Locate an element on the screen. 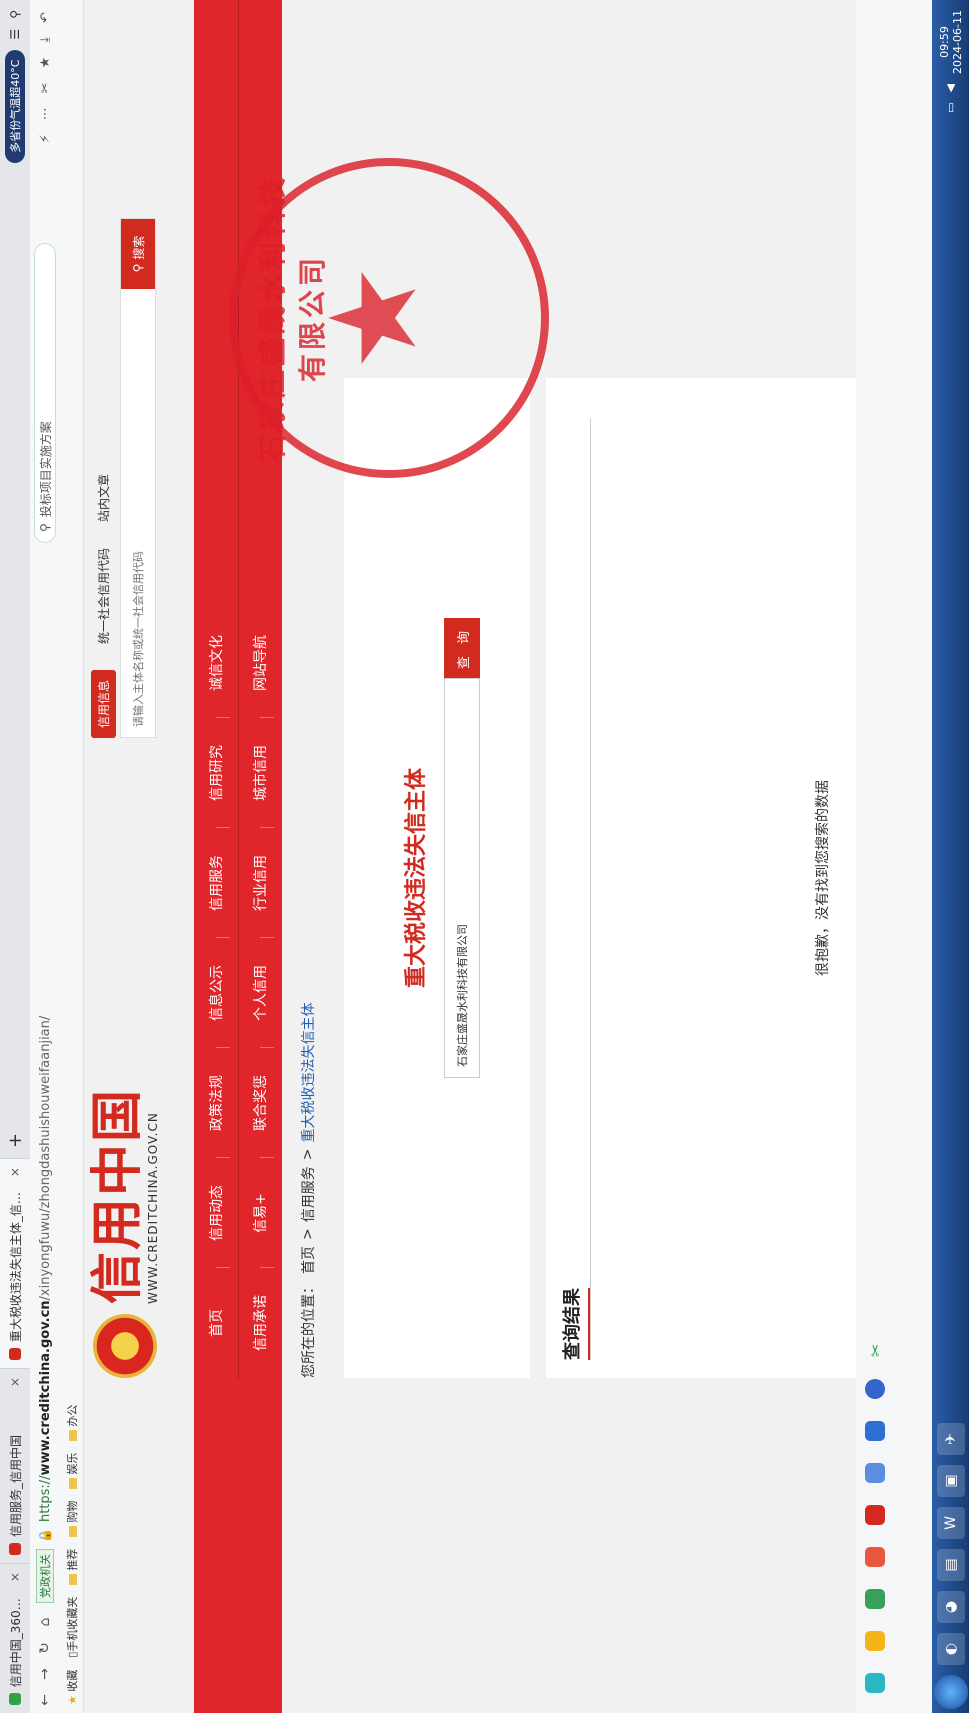 Image resolution: width=969 pixels, height=1713 pixels. site-logo: 信用中国 WWW.CREDITCHINA.GOV.CN is located at coordinates (123, 1232).